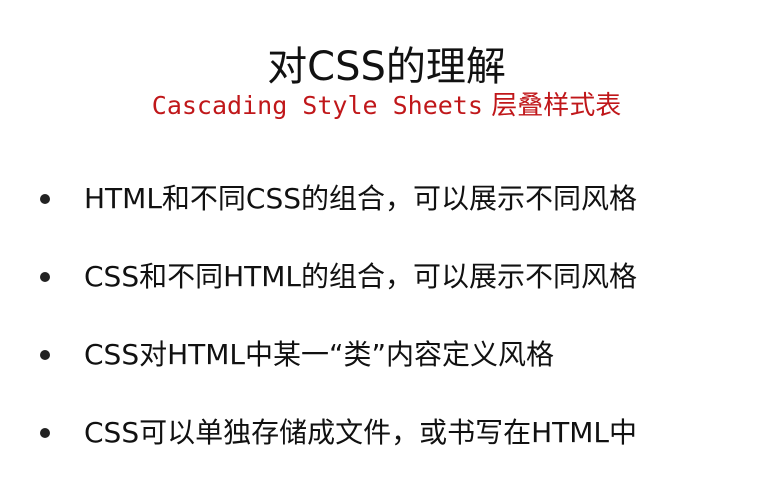 This screenshot has height=482, width=773. I want to click on slide-subtitle: Cascading Style Sheets 层叠样式表, so click(386, 106).